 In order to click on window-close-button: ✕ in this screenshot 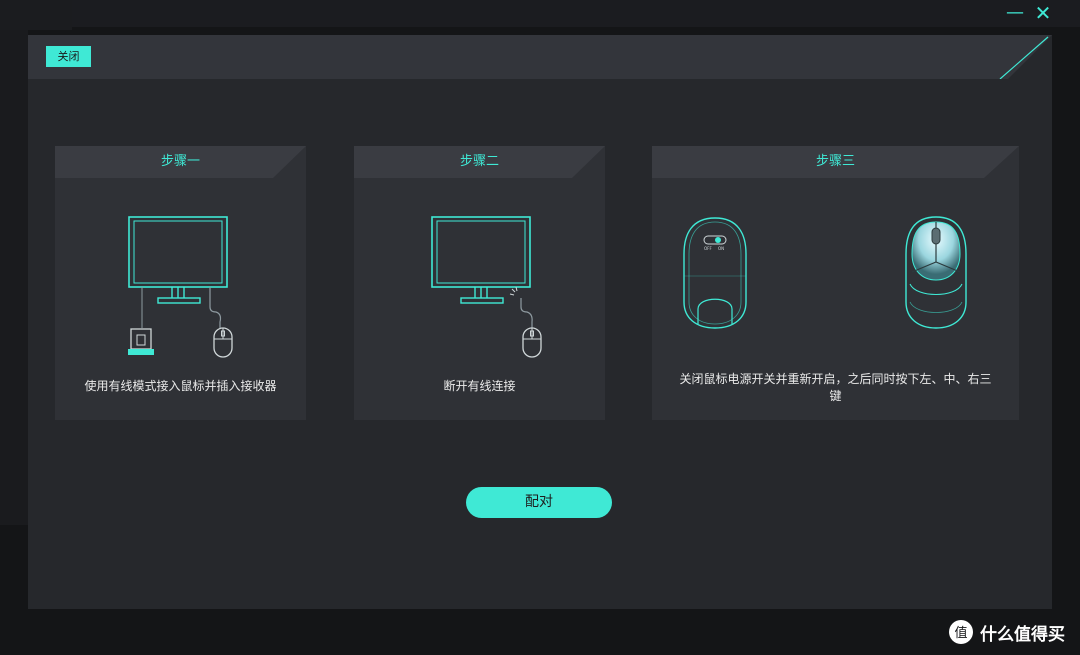, I will do `click(1043, 13)`.